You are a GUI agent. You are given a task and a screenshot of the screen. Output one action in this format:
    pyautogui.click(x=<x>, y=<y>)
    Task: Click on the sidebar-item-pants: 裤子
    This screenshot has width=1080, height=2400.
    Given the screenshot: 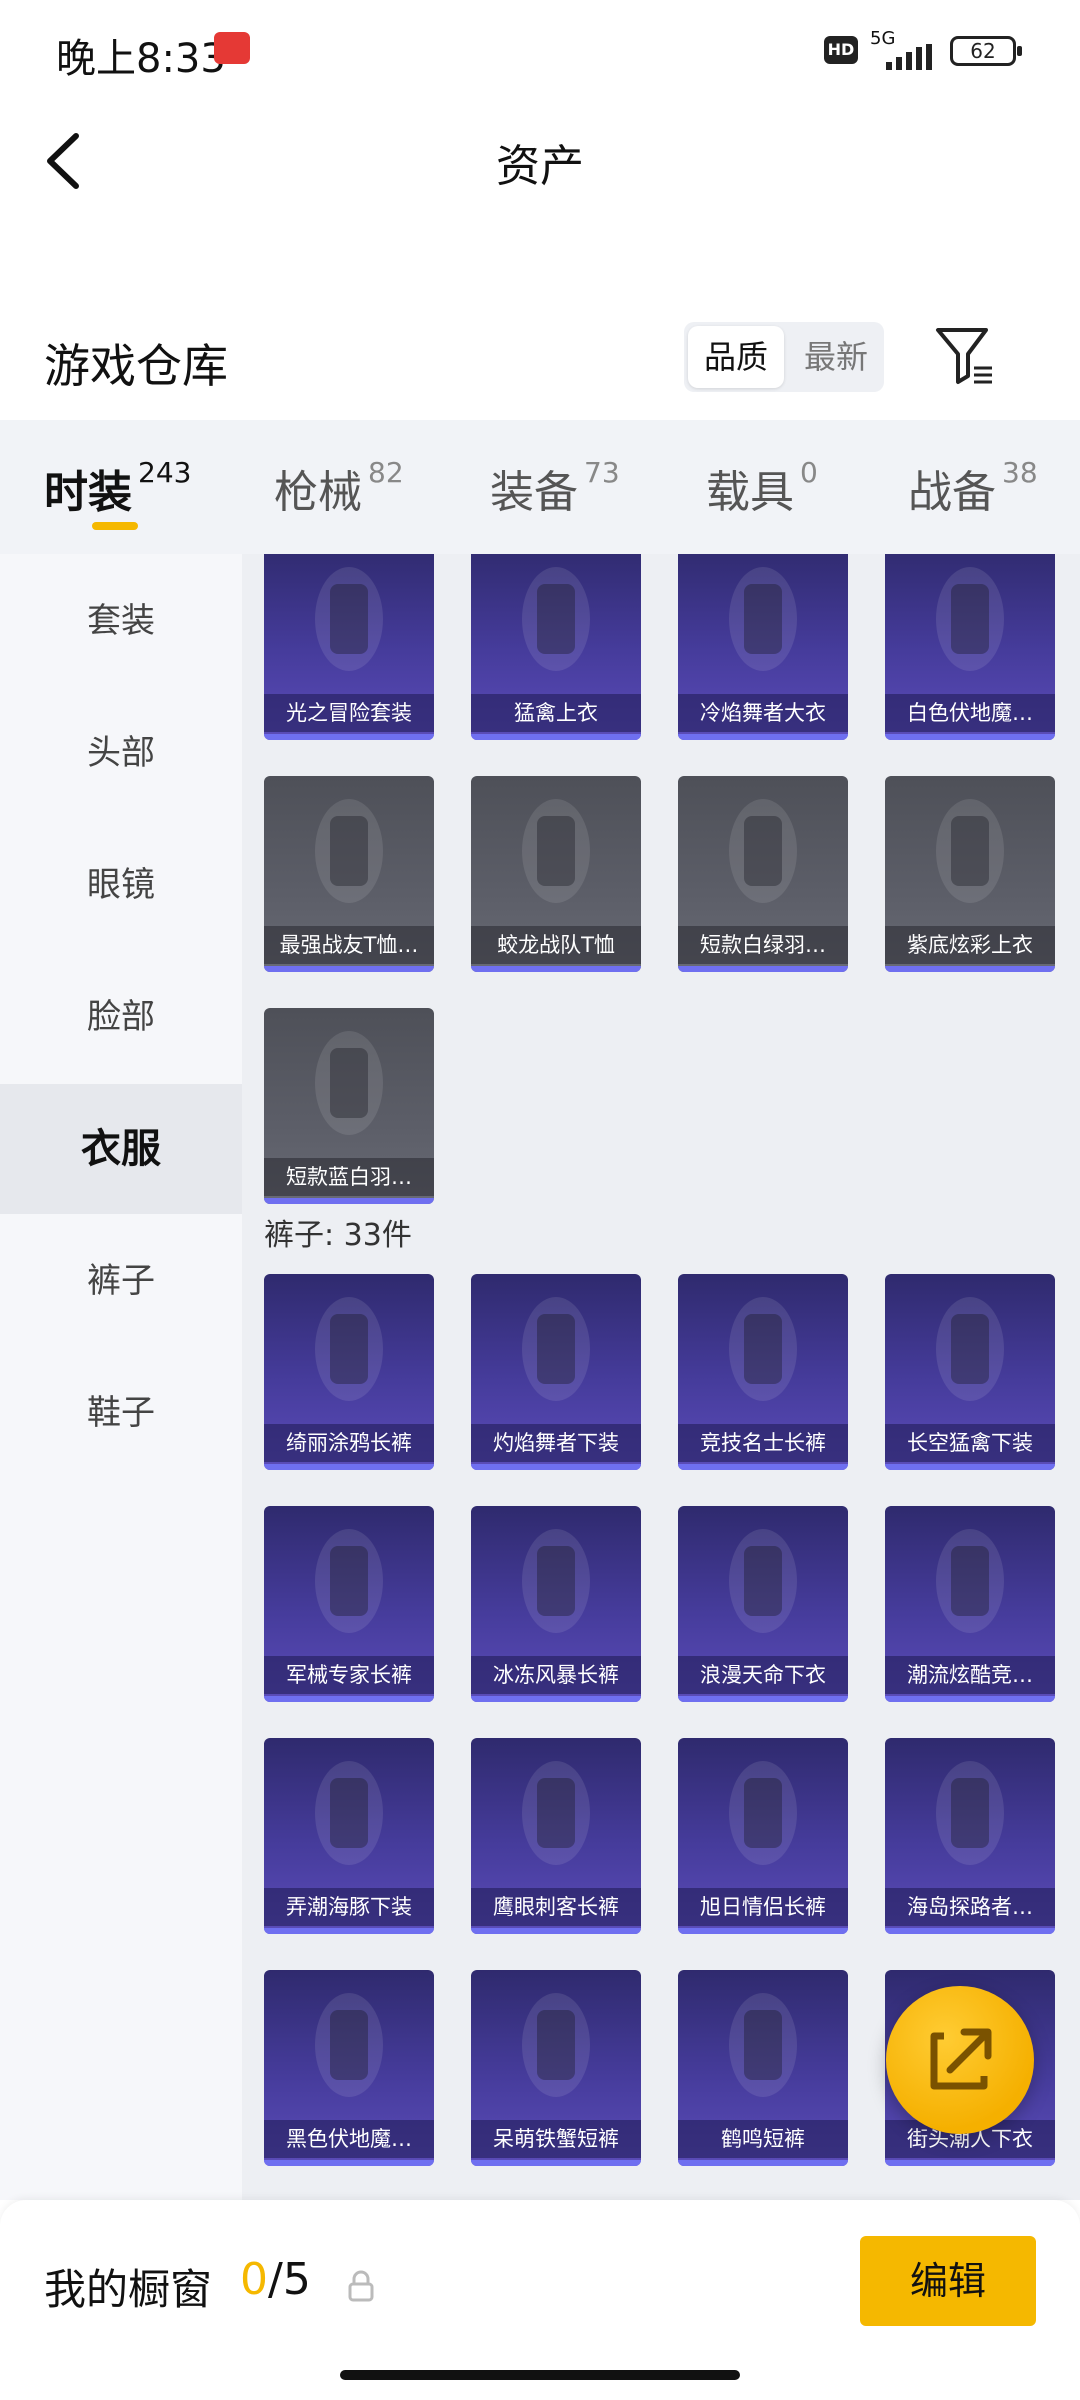 What is the action you would take?
    pyautogui.click(x=121, y=1281)
    